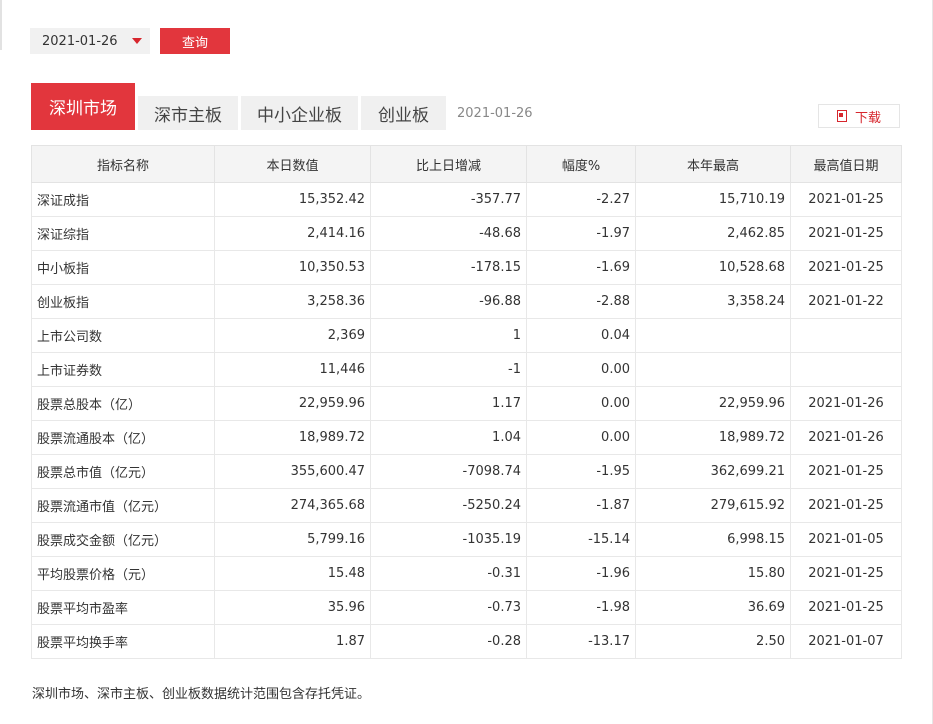  Describe the element at coordinates (292, 199) in the screenshot. I see `today-value-cell: 15,352.42` at that location.